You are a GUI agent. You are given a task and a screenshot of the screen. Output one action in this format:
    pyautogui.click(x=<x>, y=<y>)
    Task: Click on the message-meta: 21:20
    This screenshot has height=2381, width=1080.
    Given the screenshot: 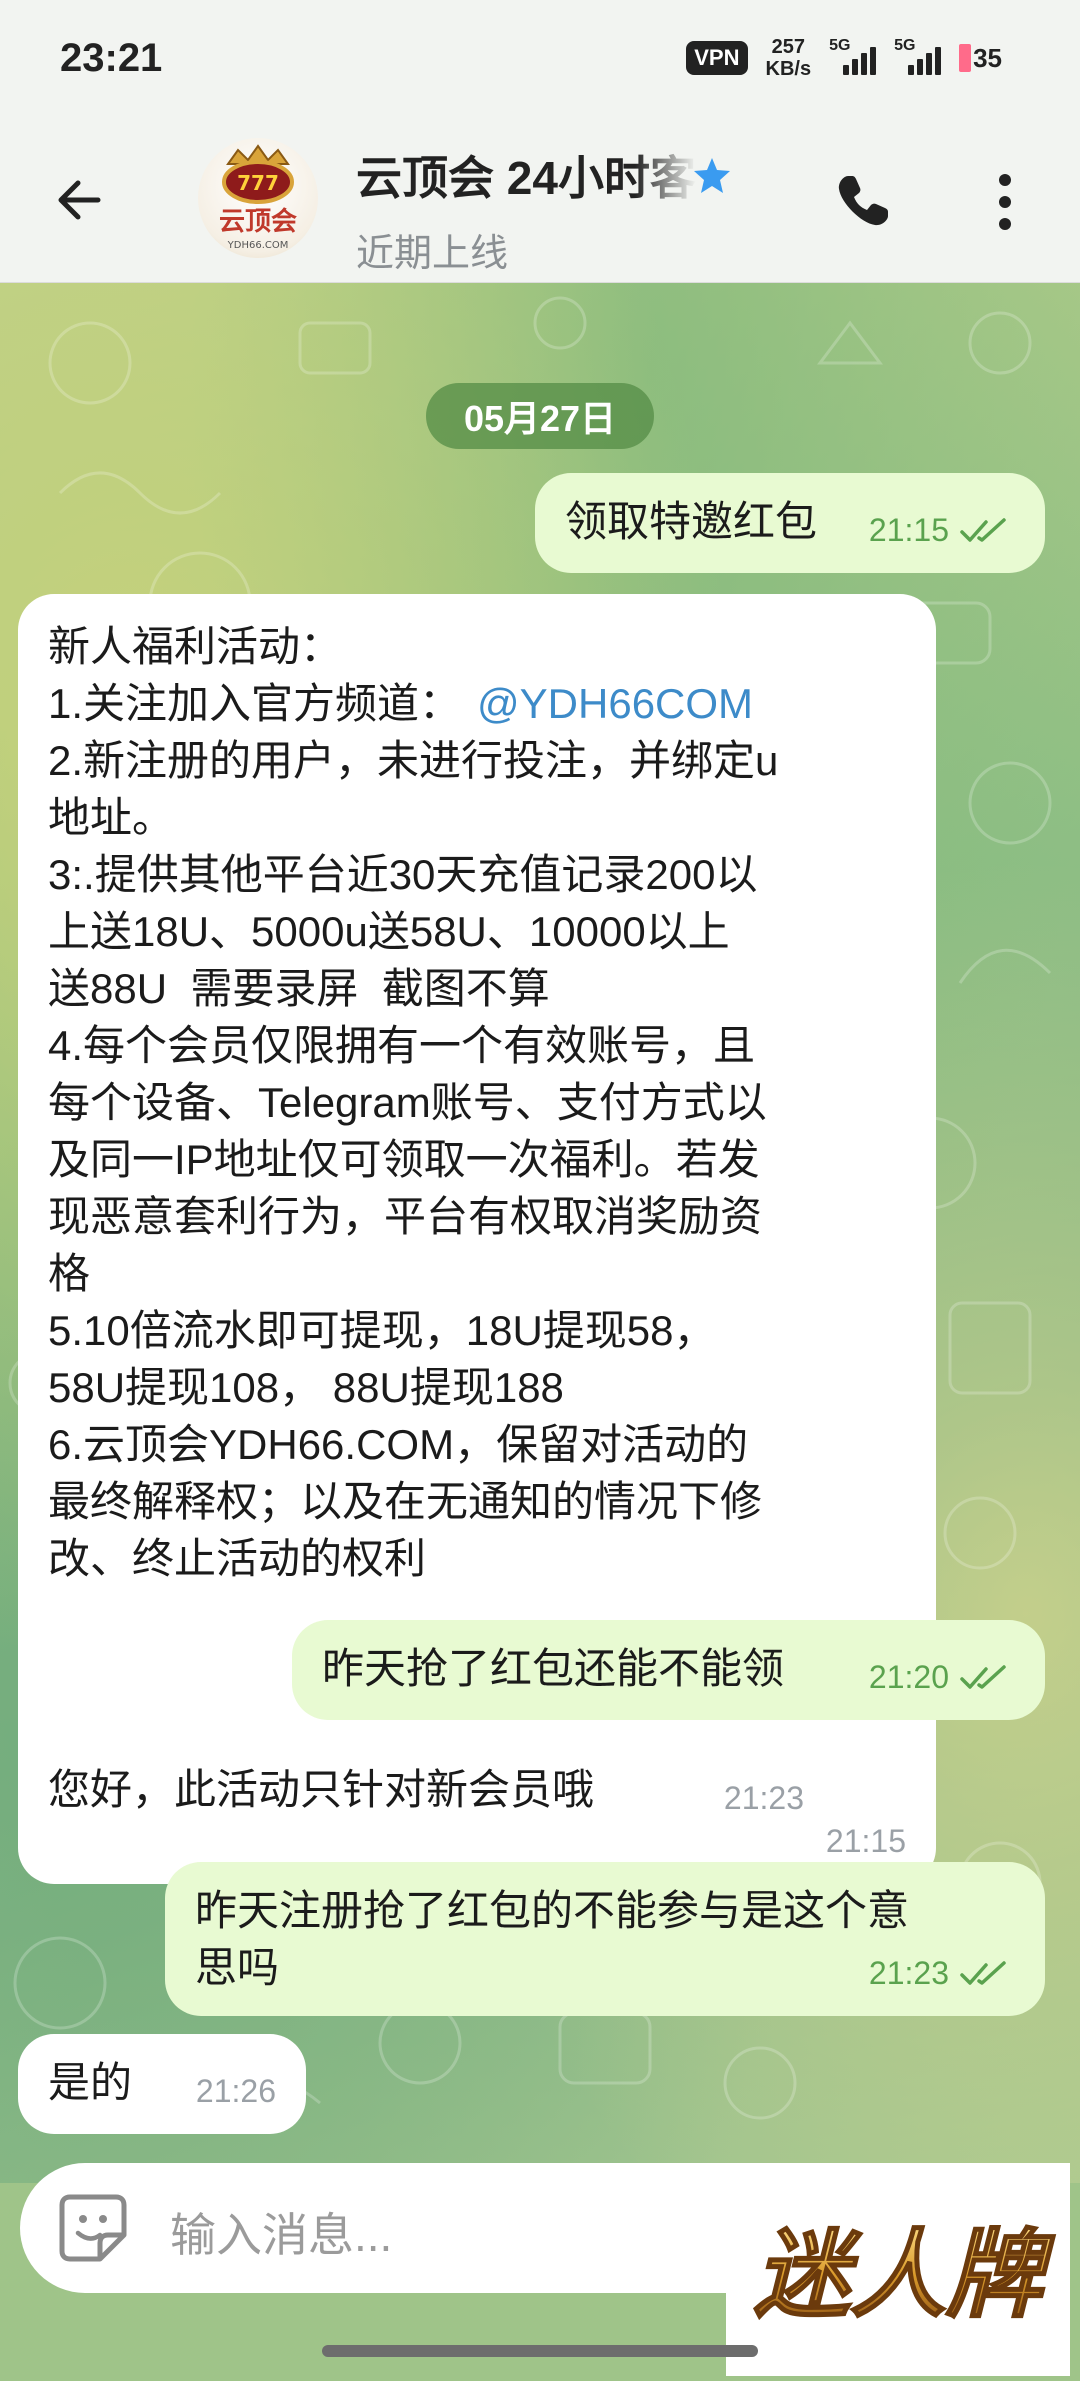 What is the action you would take?
    pyautogui.click(x=942, y=1677)
    